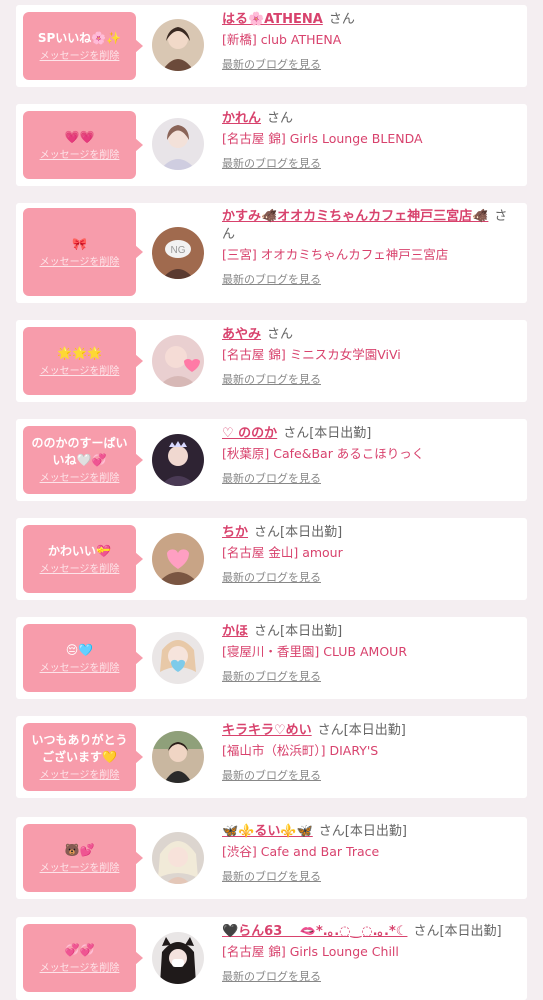 This screenshot has width=543, height=1000. I want to click on message-bubble: 😔🩵 メッセージを削除, so click(83, 658).